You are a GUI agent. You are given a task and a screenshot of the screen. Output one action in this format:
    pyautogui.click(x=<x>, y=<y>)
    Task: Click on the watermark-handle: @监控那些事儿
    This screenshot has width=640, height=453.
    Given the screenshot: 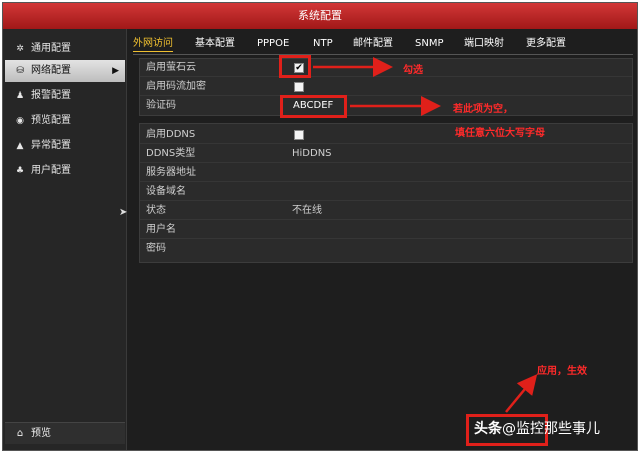 What is the action you would take?
    pyautogui.click(x=551, y=429)
    